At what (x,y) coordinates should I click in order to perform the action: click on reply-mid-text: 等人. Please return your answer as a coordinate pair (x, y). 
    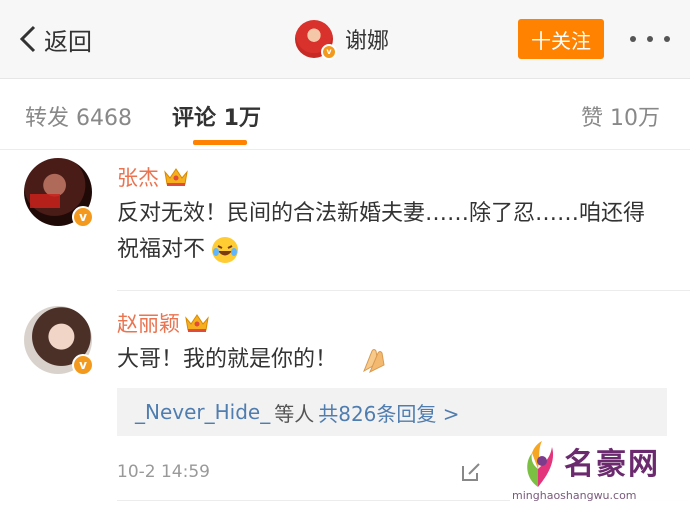
    Looking at the image, I should click on (294, 413).